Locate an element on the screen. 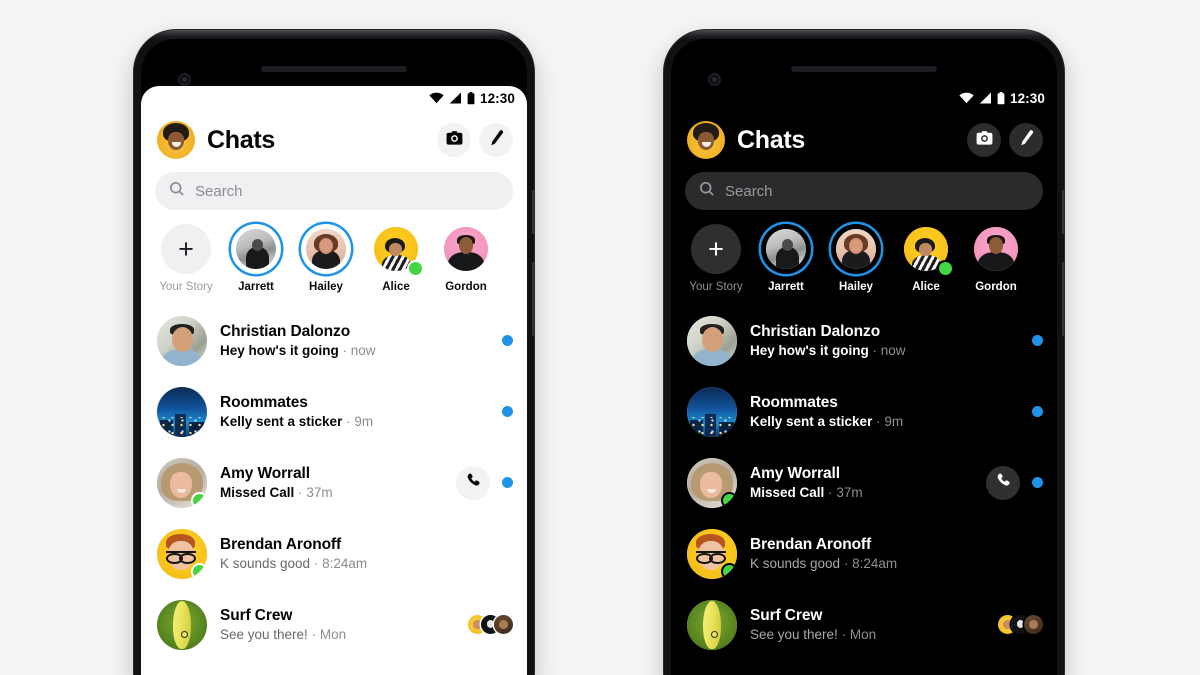 This screenshot has height=675, width=1200. search-section: Search is located at coordinates (864, 189).